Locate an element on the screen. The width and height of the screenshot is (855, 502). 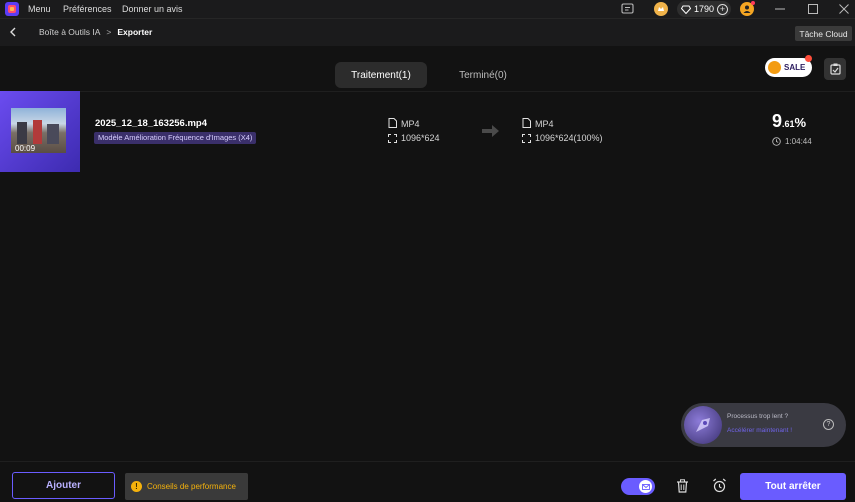
source-format: MP4 is located at coordinates (410, 124).